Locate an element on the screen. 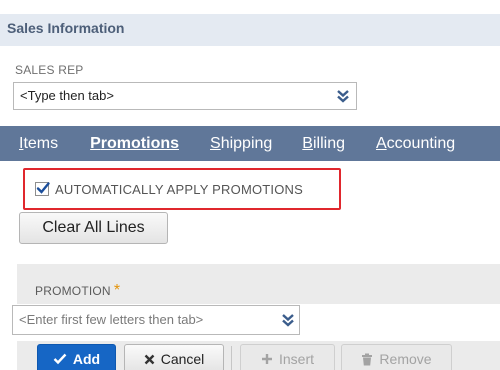  tab-items: Items is located at coordinates (38, 144).